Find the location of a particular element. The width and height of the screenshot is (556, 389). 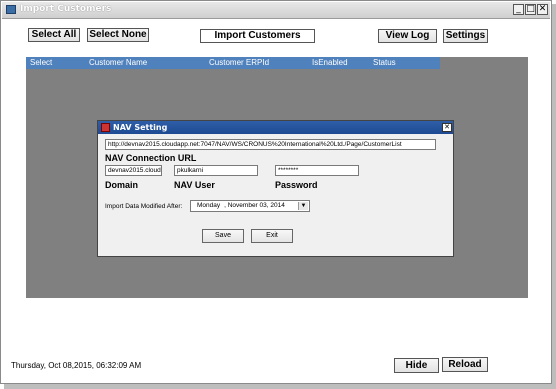

nav-user-input: pkulkarni is located at coordinates (216, 170).